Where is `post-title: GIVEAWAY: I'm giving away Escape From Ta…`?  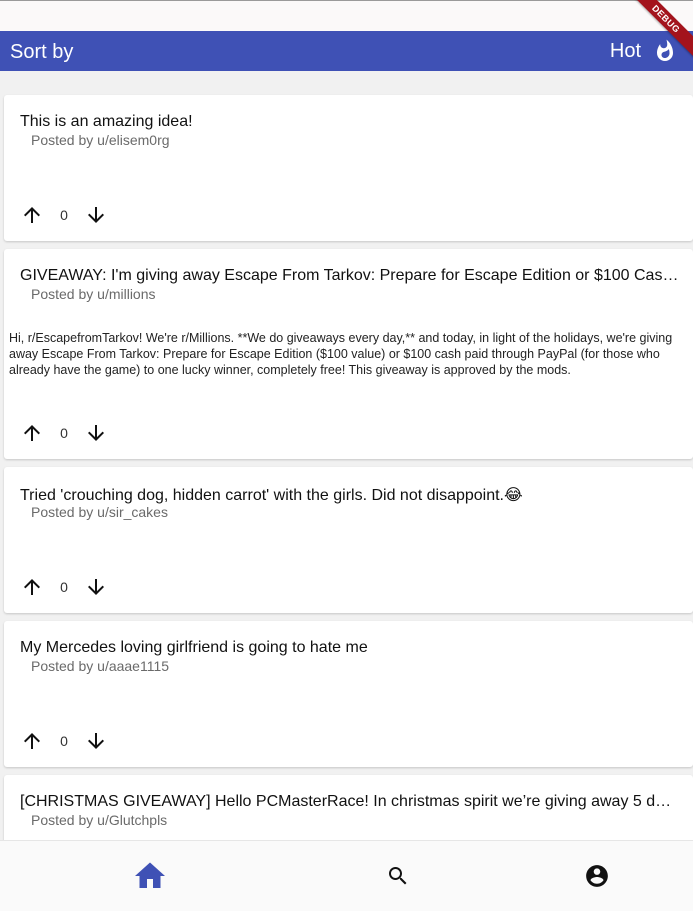
post-title: GIVEAWAY: I'm giving away Escape From Ta… is located at coordinates (350, 276).